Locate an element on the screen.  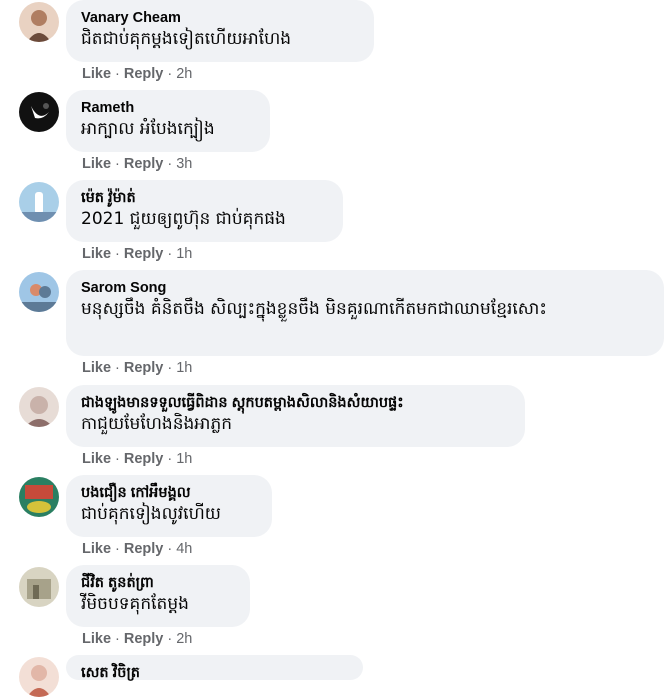
comment-bubble: Vanary Cheam ជិតជាប់គុកម្ដងទៀតហើយអាហែង is located at coordinates (220, 31).